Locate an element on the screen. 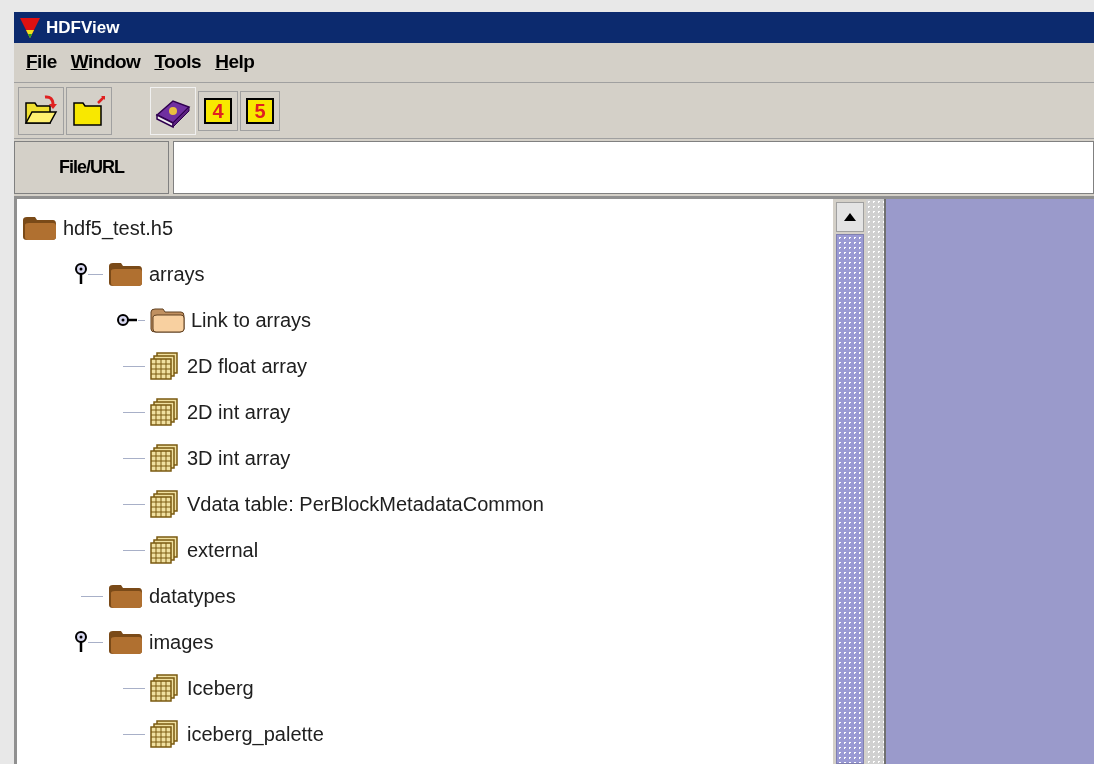 The width and height of the screenshot is (1094, 764). menu-item: Help is located at coordinates (235, 62).